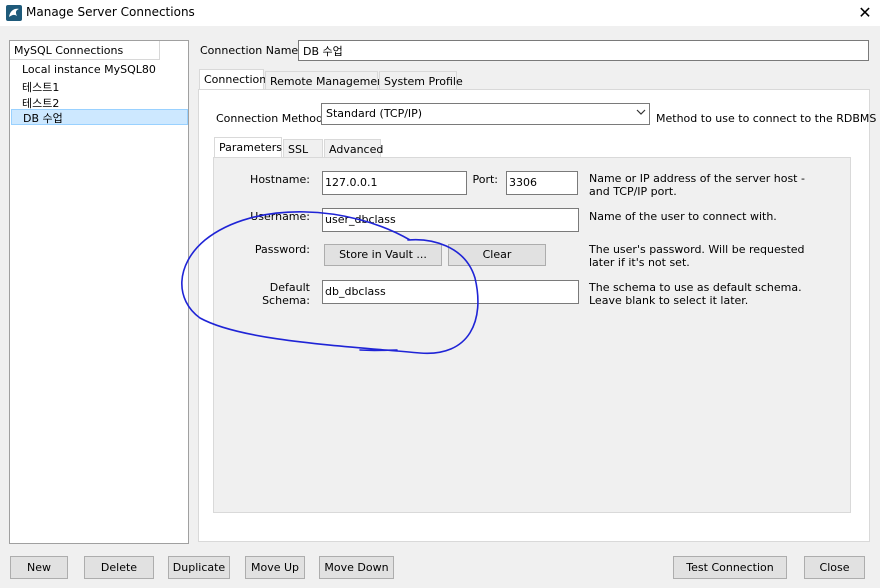 The width and height of the screenshot is (880, 588). I want to click on default-schema-label: Default Schema:, so click(286, 294).